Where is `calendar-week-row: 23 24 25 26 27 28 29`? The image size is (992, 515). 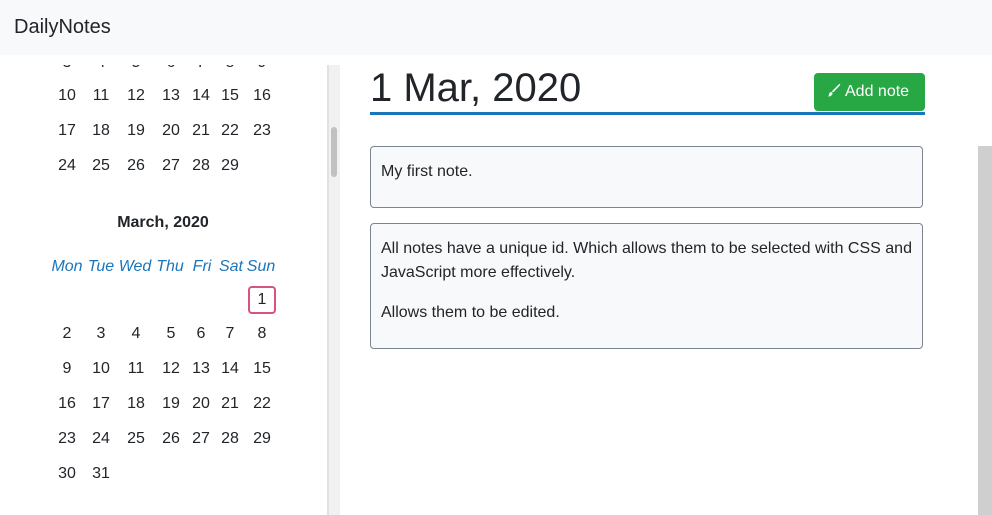 calendar-week-row: 23 24 25 26 27 28 29 is located at coordinates (164, 439).